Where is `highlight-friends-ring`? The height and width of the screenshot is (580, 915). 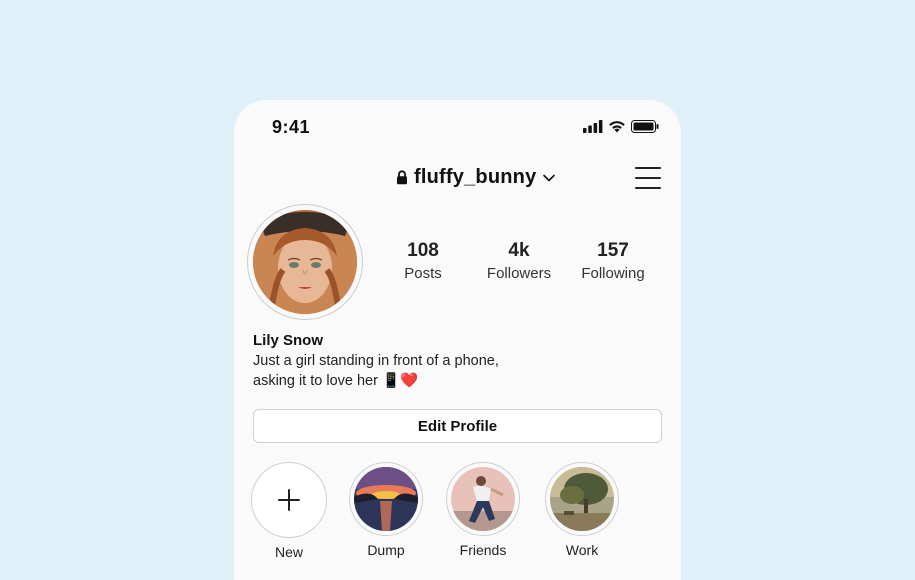
highlight-friends-ring is located at coordinates (483, 499).